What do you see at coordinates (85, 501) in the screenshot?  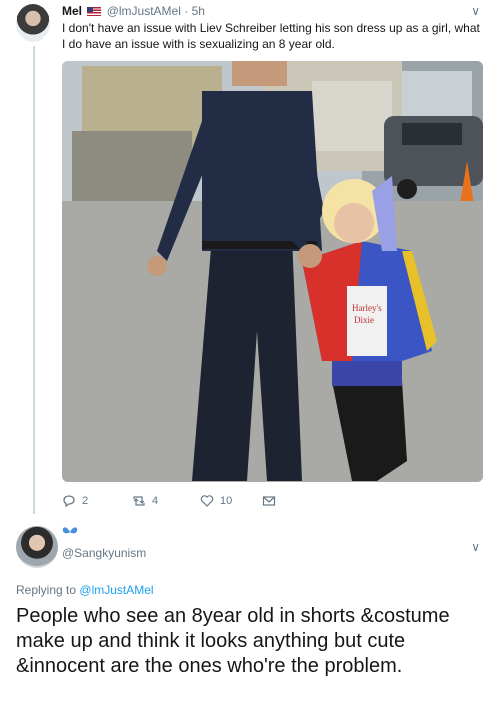 I see `reply-count: 2` at bounding box center [85, 501].